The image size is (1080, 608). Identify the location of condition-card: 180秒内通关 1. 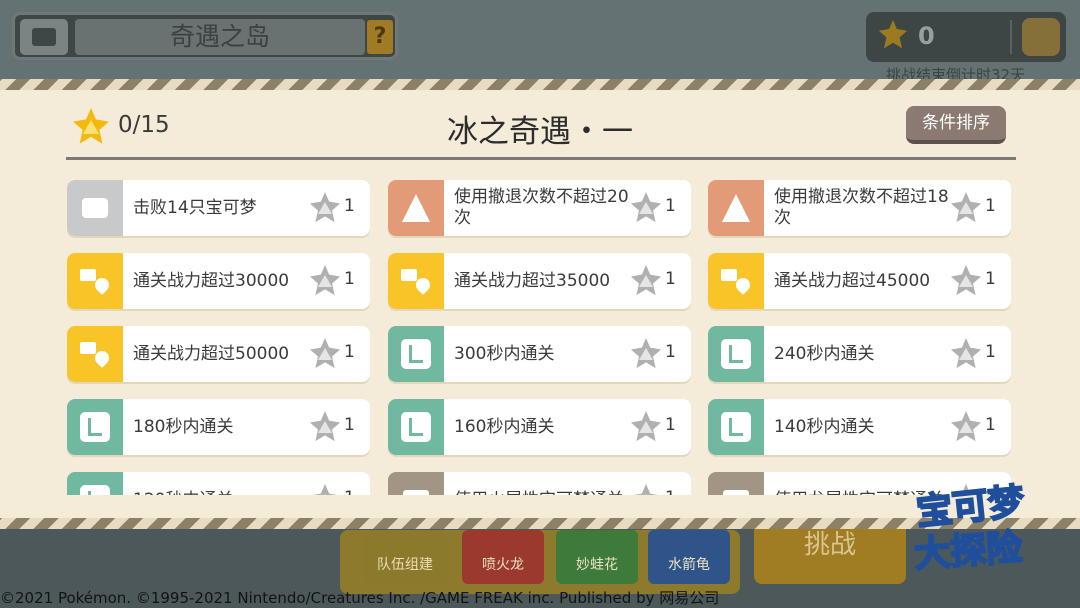
(218, 427).